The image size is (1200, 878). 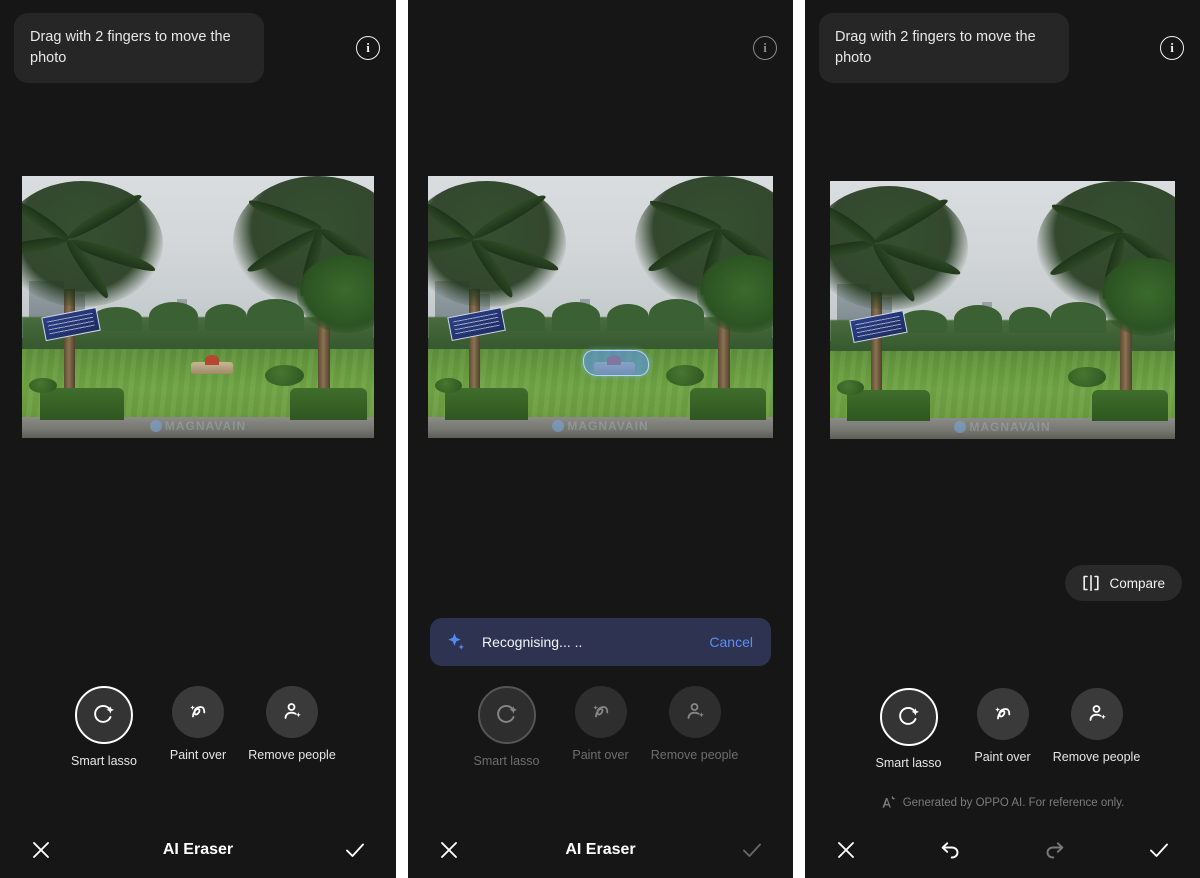 I want to click on compare-button: Compare, so click(x=1123, y=583).